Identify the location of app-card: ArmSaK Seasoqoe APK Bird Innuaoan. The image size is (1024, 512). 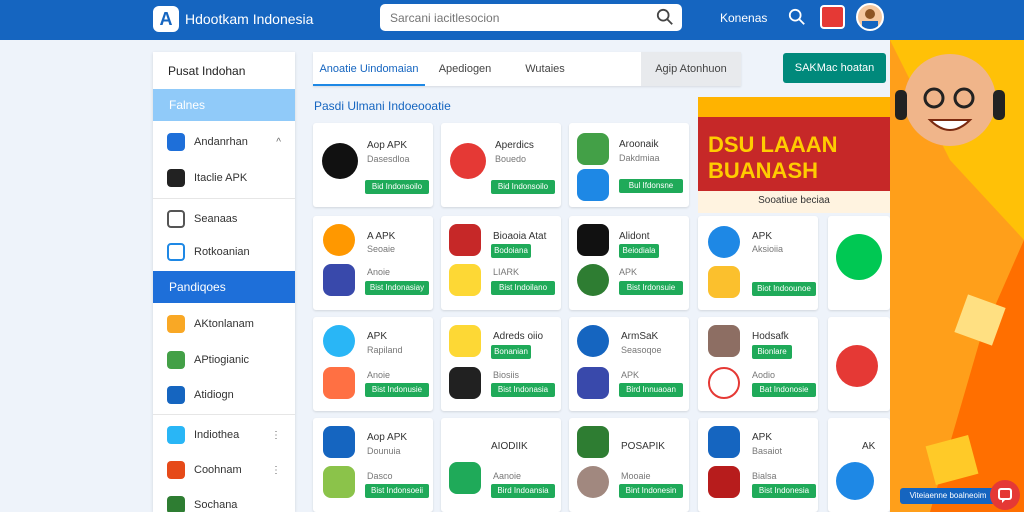
(629, 364).